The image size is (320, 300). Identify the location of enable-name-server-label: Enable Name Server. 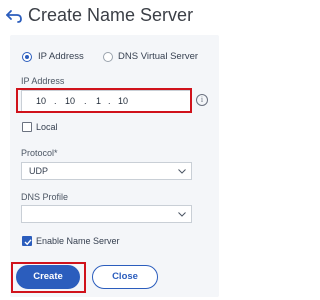
(78, 241).